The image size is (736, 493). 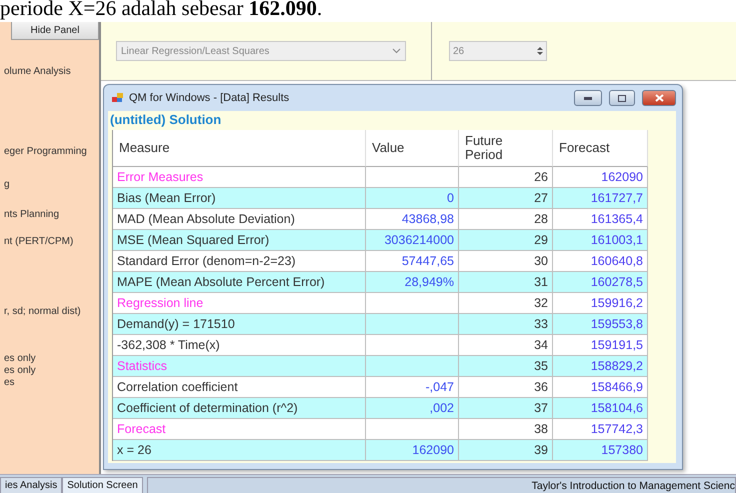 I want to click on module-item: olume Analysis, so click(x=51, y=72).